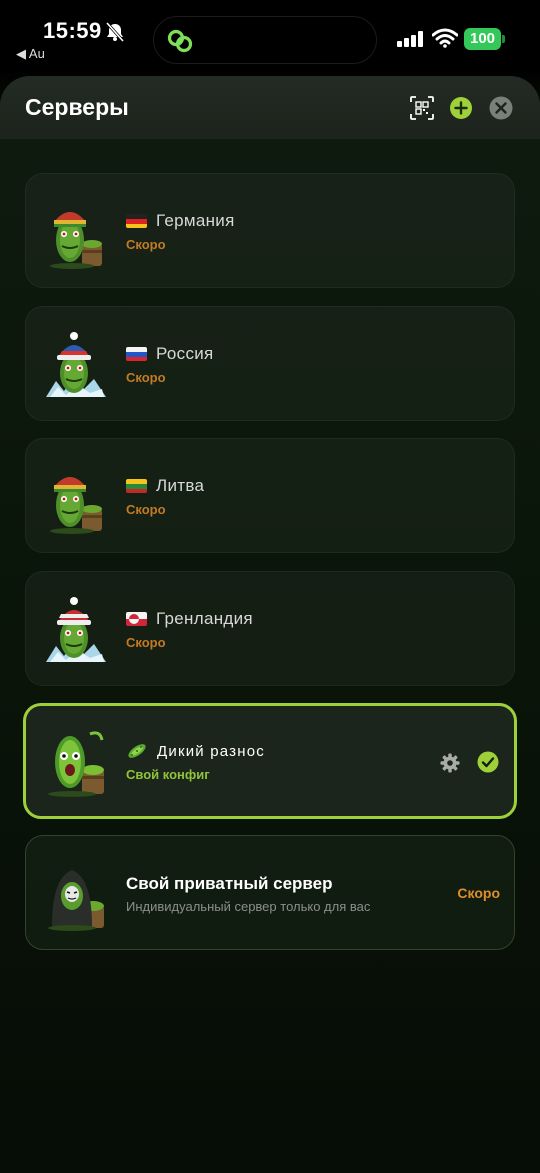 The height and width of the screenshot is (1173, 540). I want to click on server-name-row: Дикий разнос, so click(195, 751).